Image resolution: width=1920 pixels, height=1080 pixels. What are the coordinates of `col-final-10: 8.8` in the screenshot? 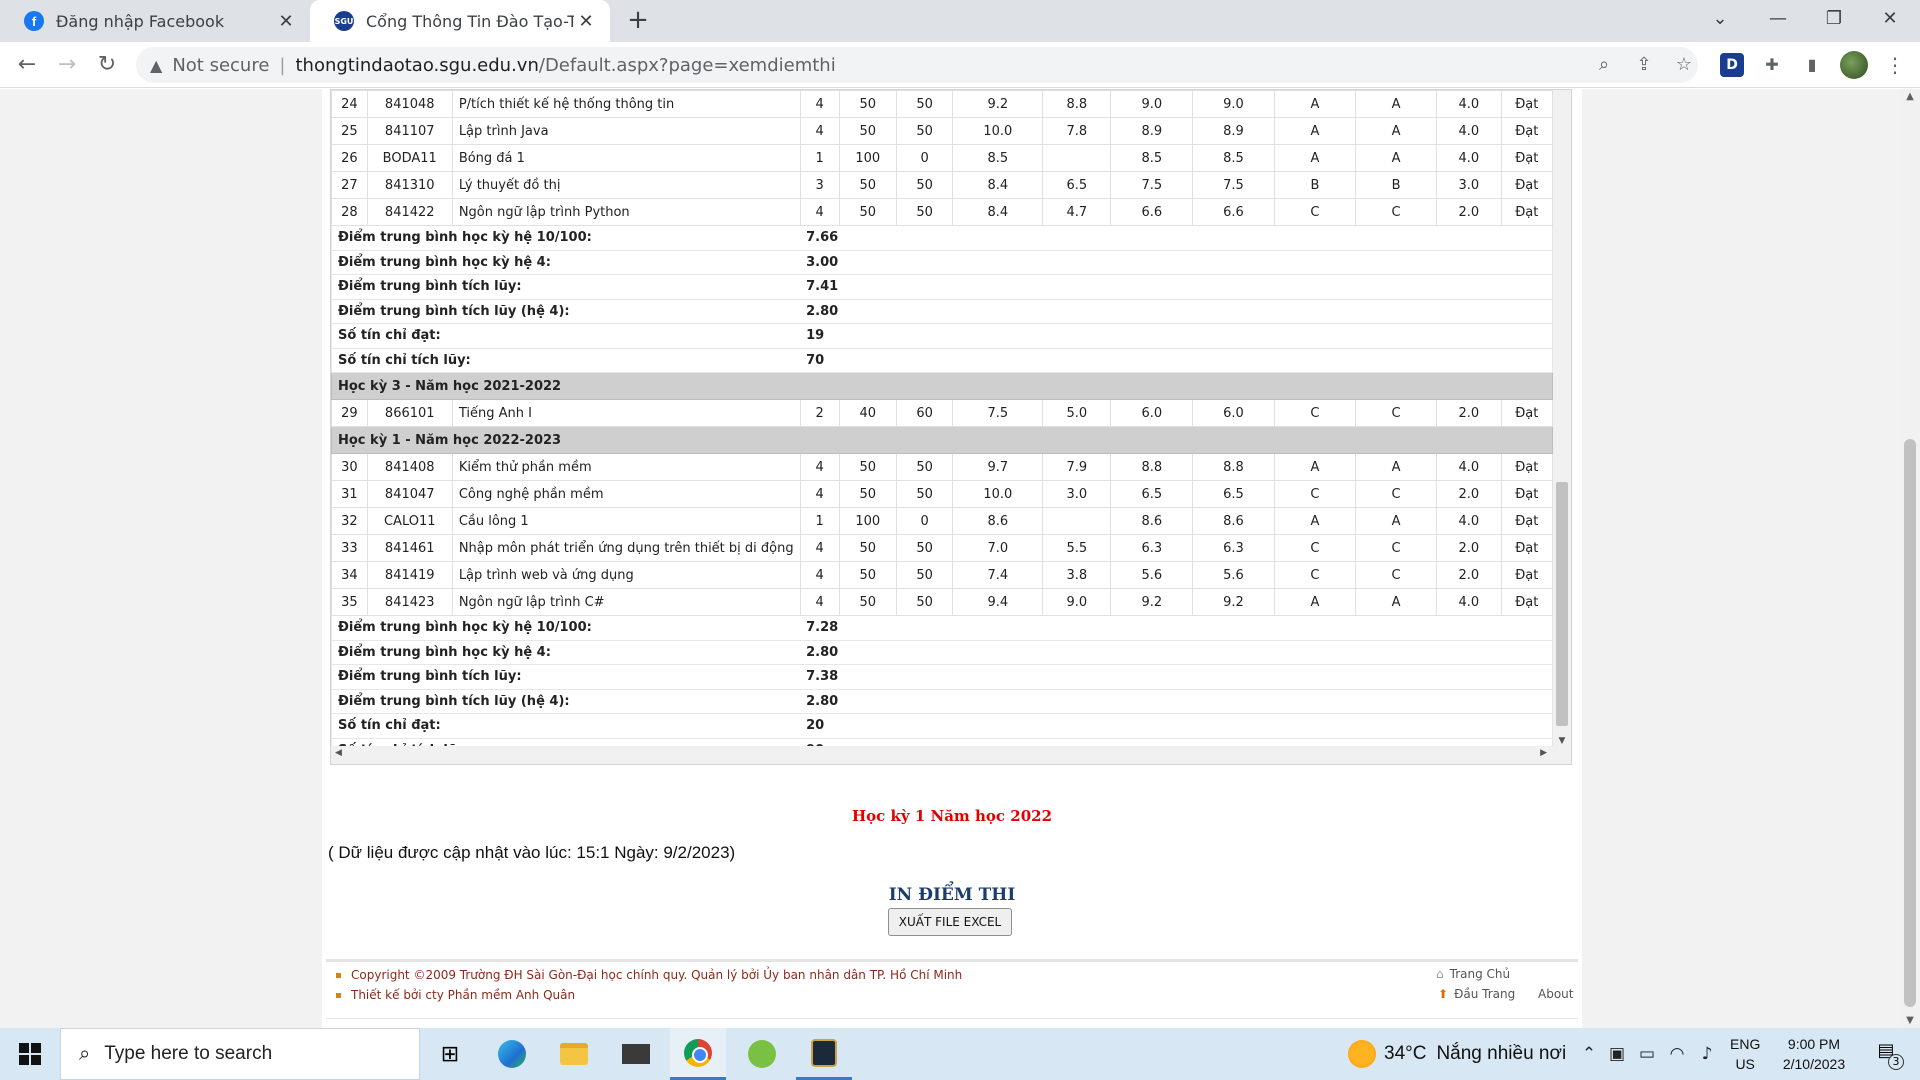 It's located at (1152, 467).